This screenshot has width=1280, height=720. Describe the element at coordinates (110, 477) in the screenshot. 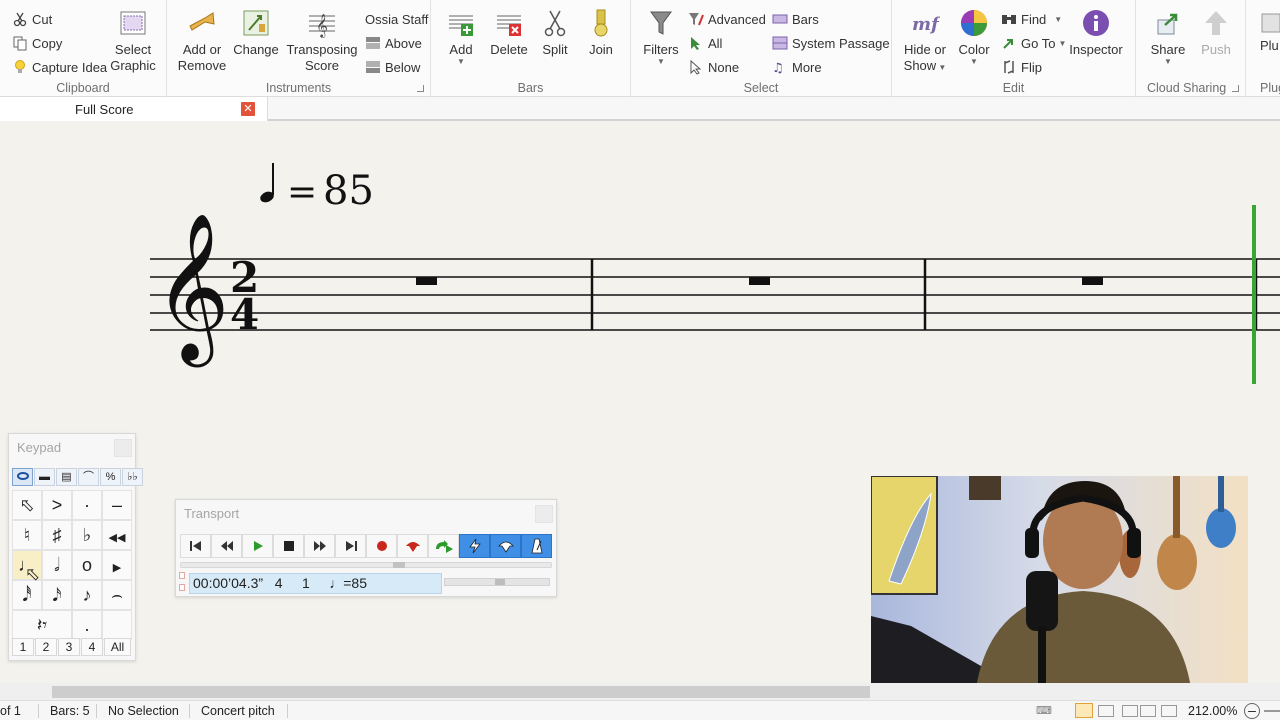

I see `keypad-tab-jazz: %` at that location.